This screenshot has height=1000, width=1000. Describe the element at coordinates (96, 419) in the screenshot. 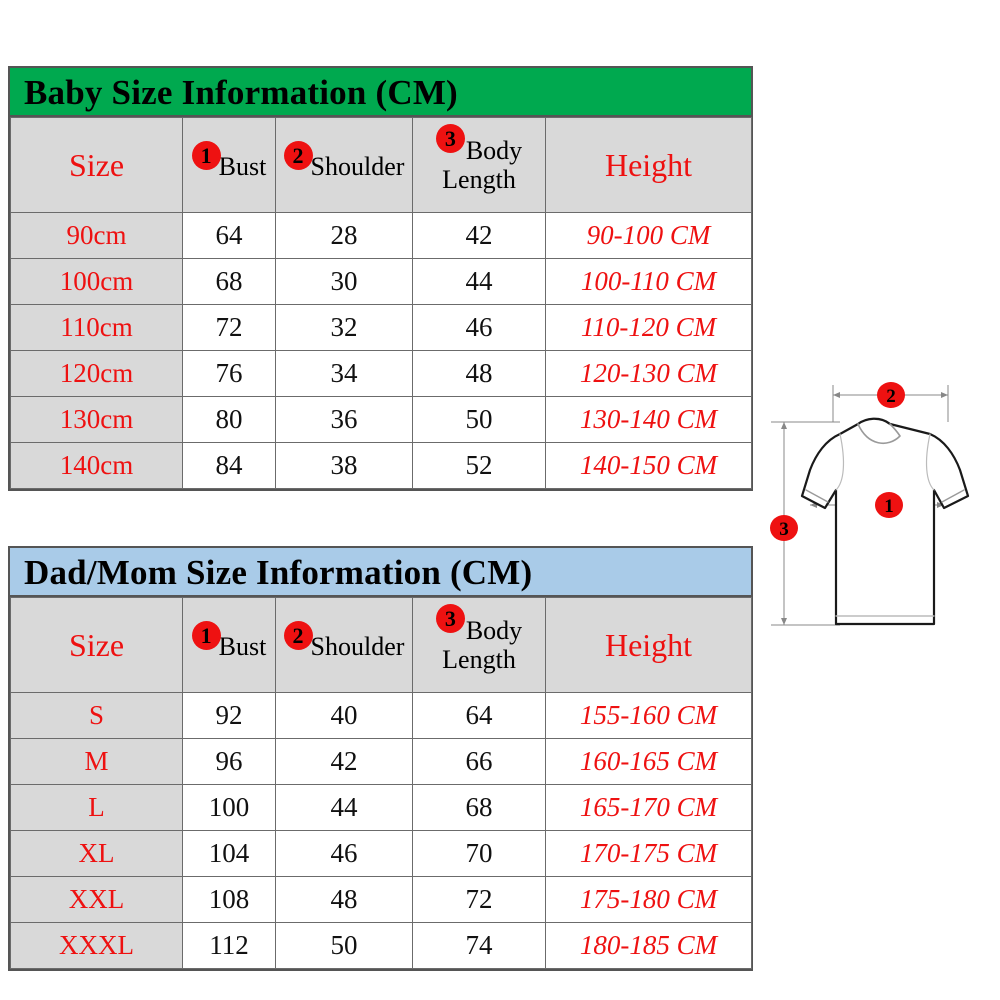

I see `cell-size: 130cm` at that location.